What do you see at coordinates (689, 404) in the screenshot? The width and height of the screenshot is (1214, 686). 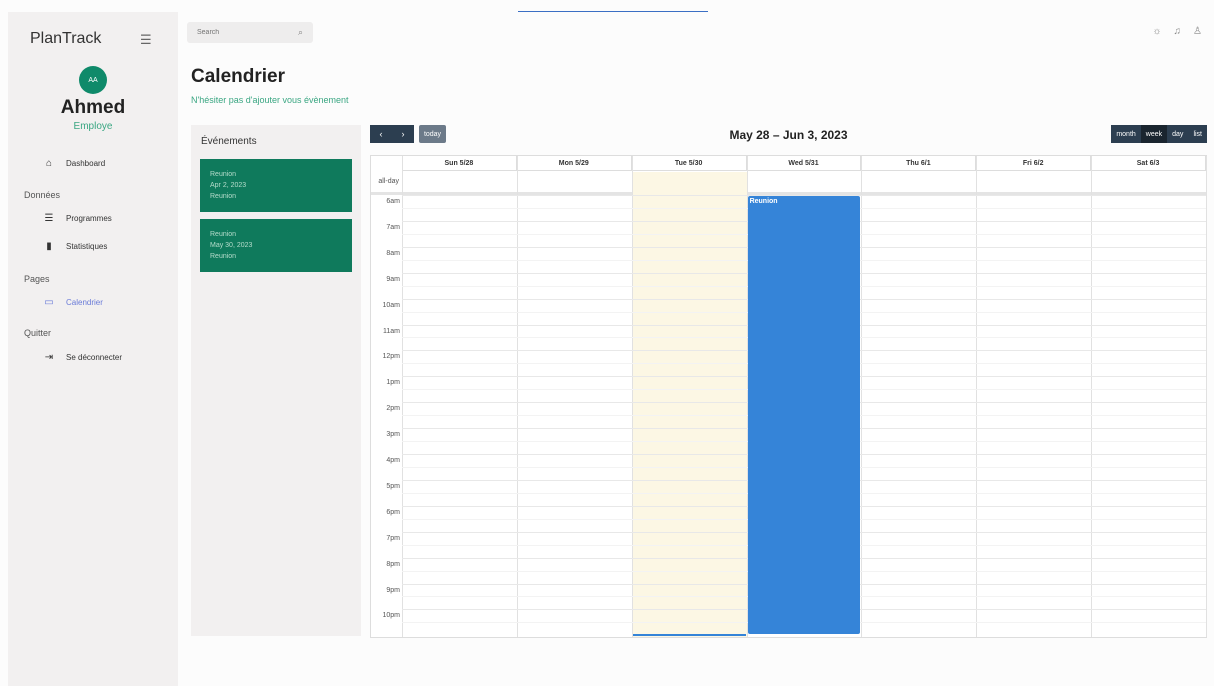 I see `today-column` at bounding box center [689, 404].